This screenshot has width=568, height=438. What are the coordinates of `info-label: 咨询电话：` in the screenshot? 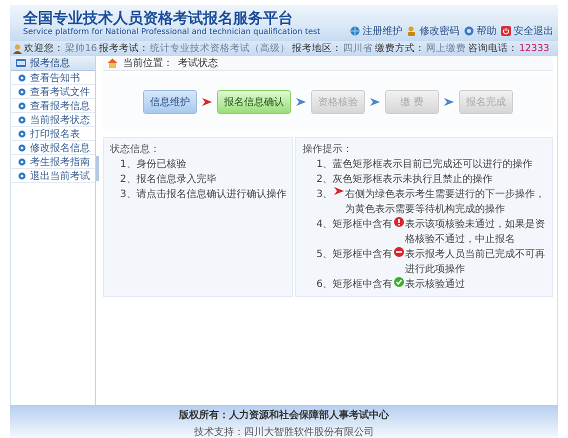 It's located at (493, 48).